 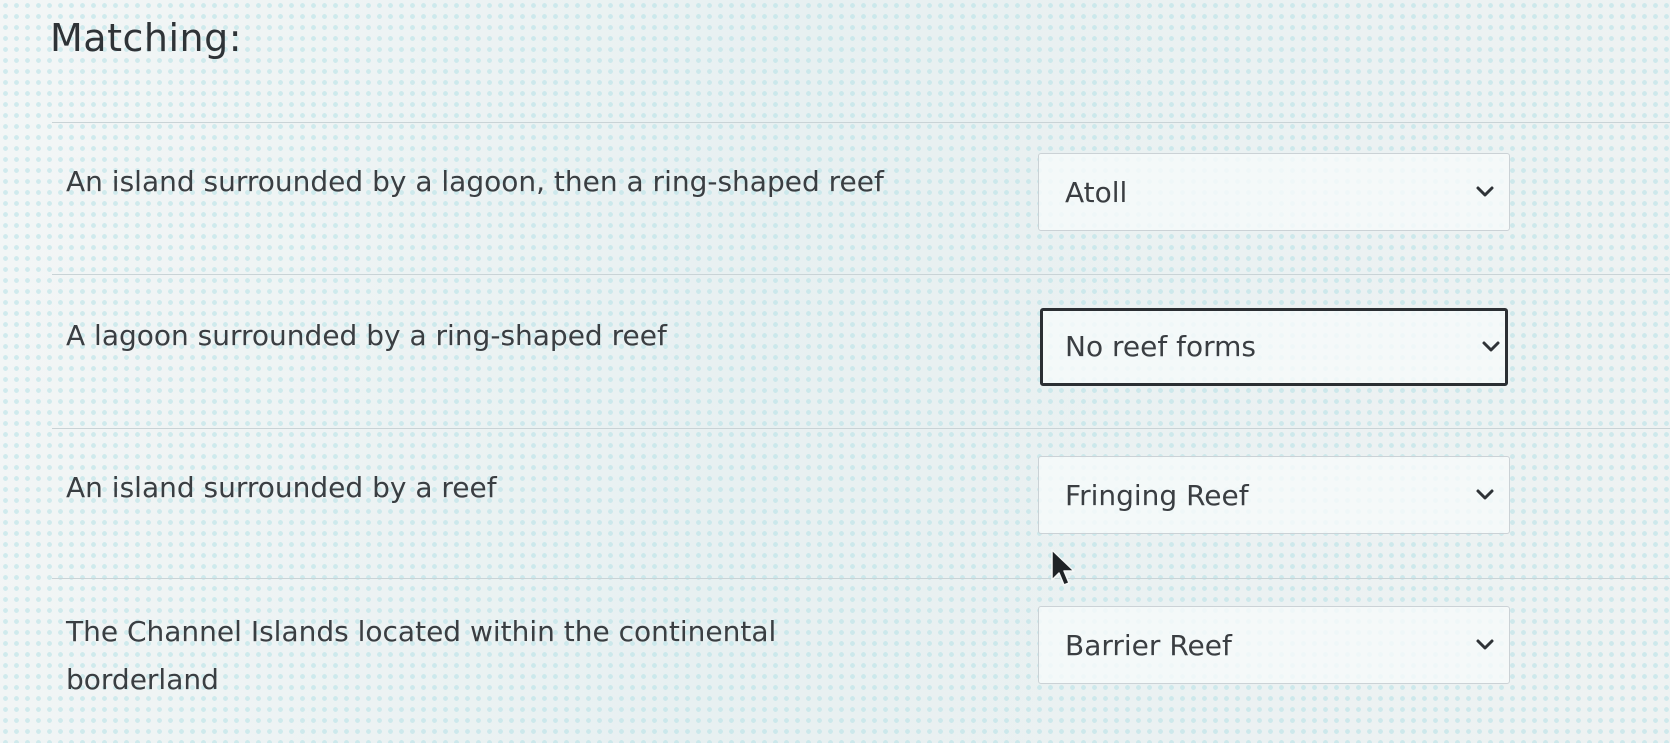 What do you see at coordinates (1157, 495) in the screenshot?
I see `answer-select-value: Fringing Reef` at bounding box center [1157, 495].